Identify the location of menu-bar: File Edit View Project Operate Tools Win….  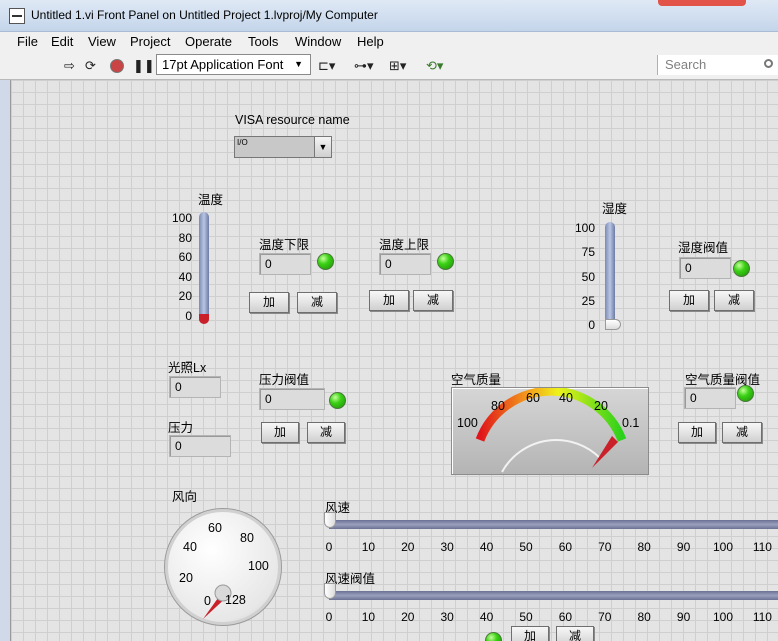
(389, 42).